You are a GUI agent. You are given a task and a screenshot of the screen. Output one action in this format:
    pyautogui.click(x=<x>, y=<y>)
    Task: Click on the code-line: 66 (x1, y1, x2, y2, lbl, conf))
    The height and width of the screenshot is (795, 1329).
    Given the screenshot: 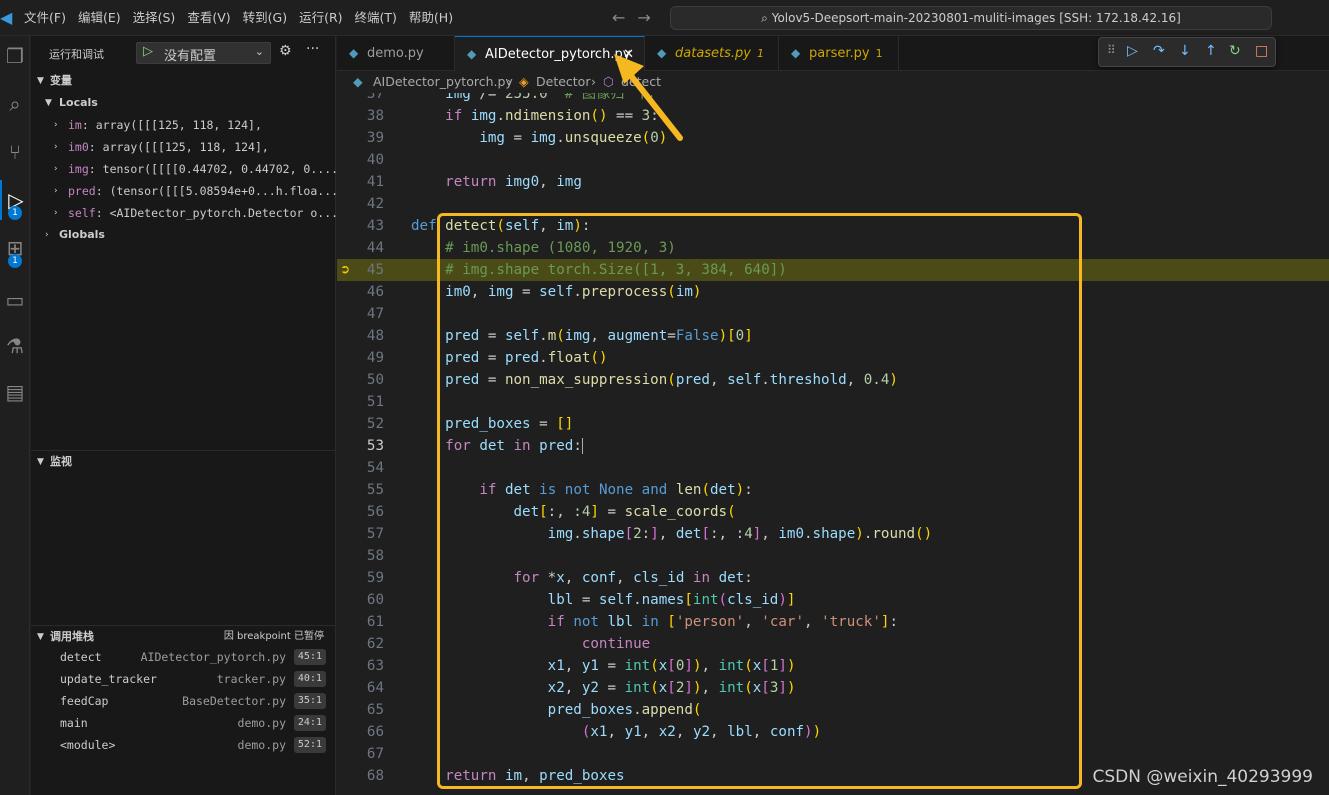 What is the action you would take?
    pyautogui.click(x=833, y=732)
    